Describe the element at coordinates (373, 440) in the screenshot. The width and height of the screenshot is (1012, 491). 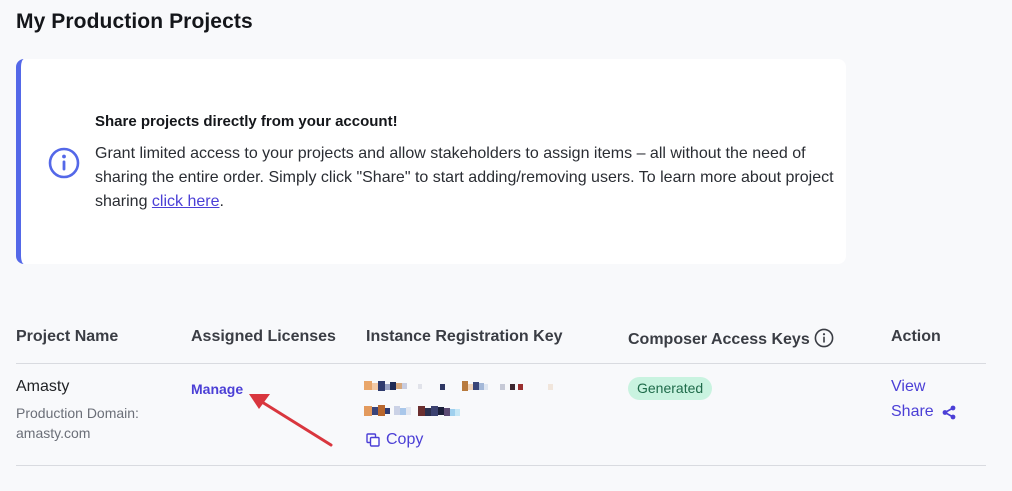
I see `copy-icon` at that location.